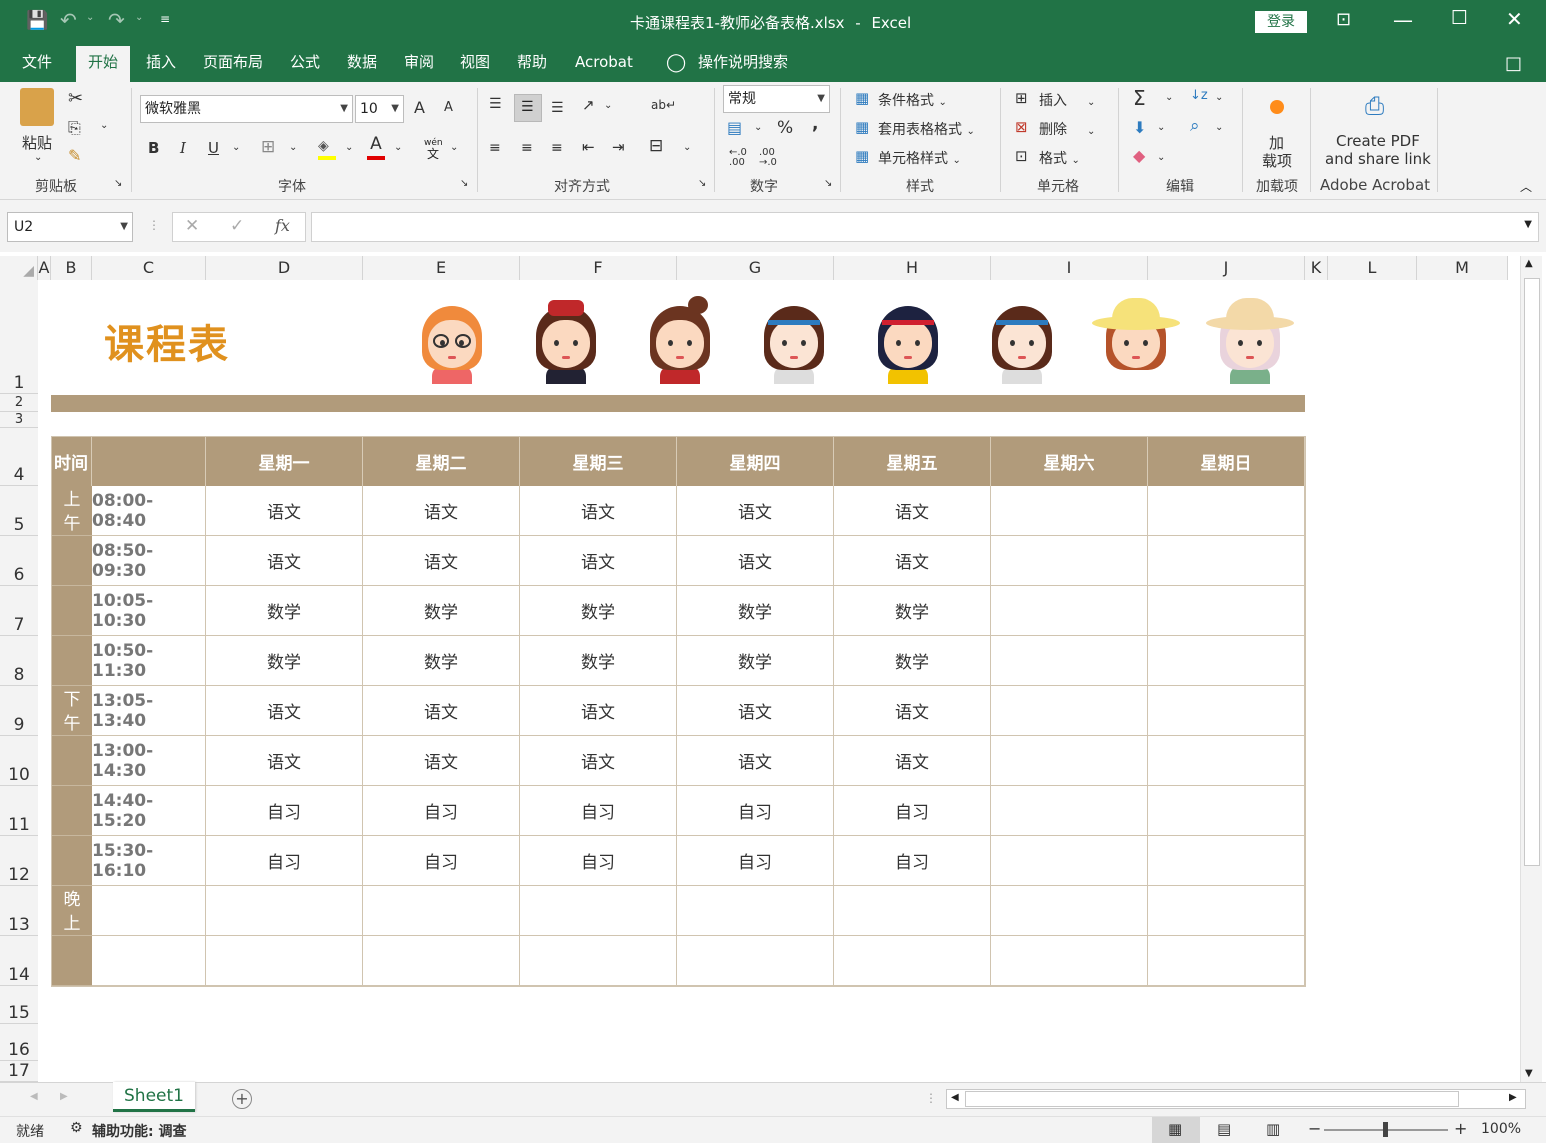 The width and height of the screenshot is (1546, 1143). What do you see at coordinates (862, 98) in the screenshot?
I see `conditional-format-icon: ▦` at bounding box center [862, 98].